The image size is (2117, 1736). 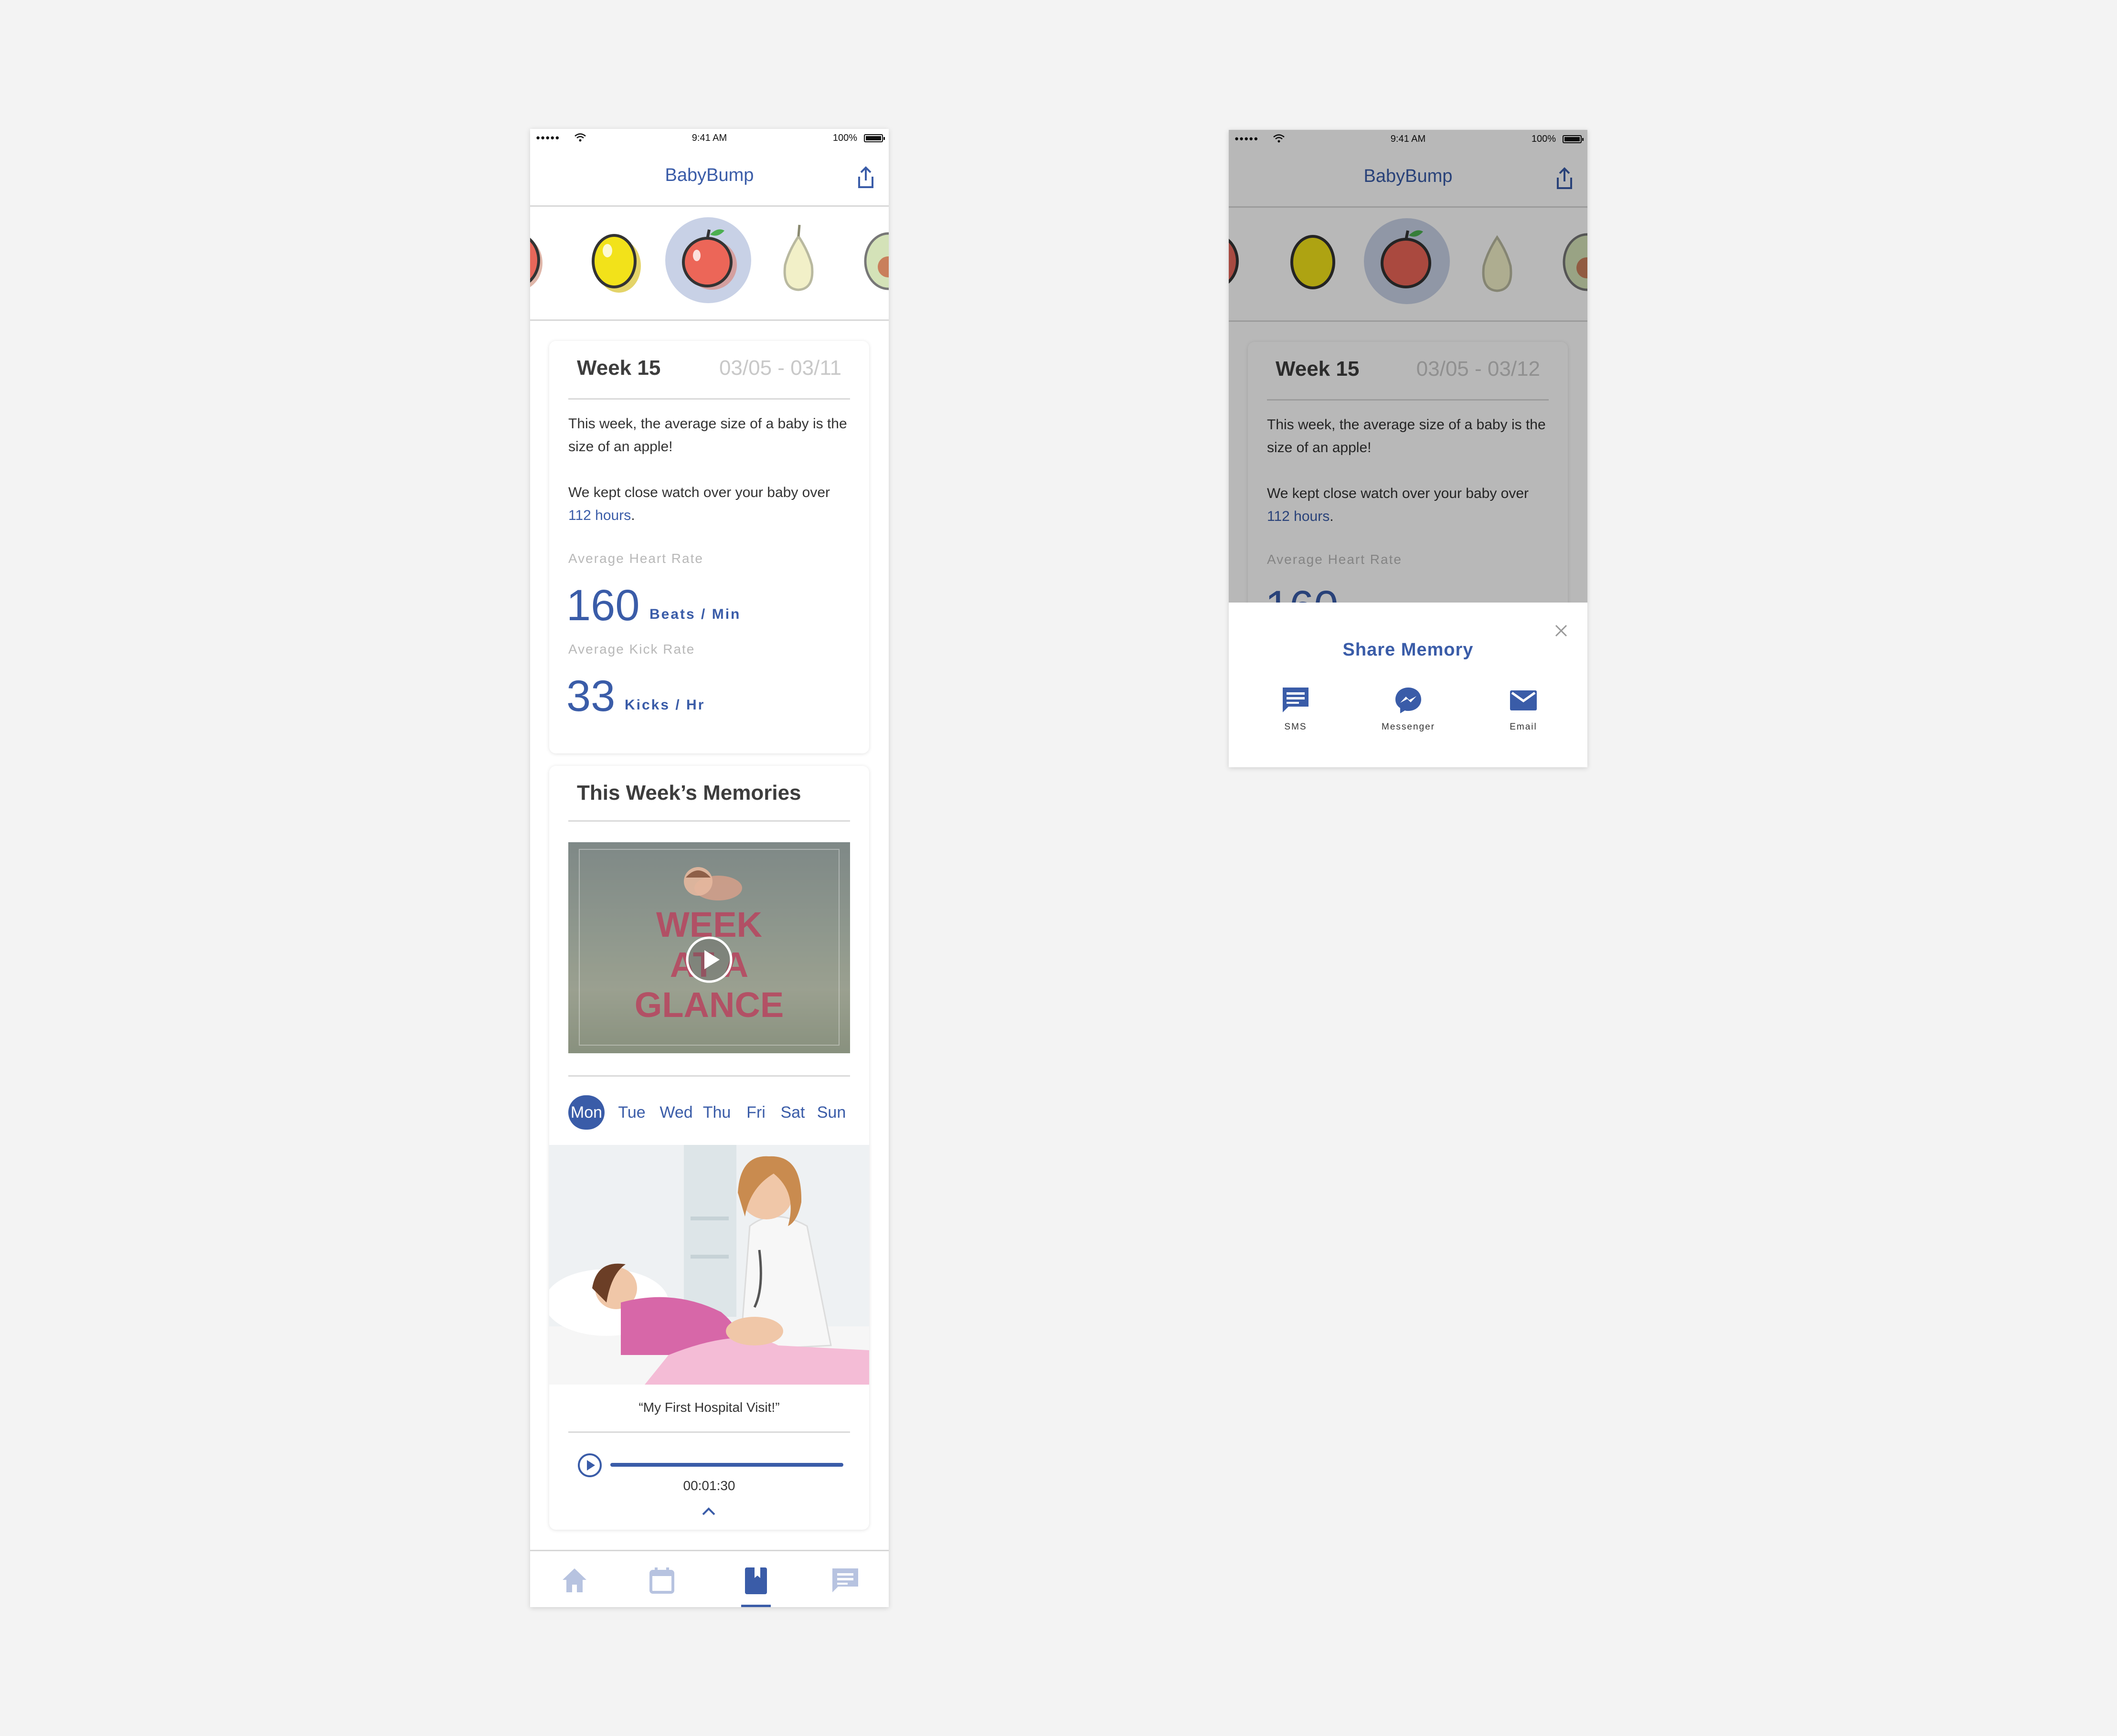 What do you see at coordinates (756, 1580) in the screenshot?
I see `journal-icon` at bounding box center [756, 1580].